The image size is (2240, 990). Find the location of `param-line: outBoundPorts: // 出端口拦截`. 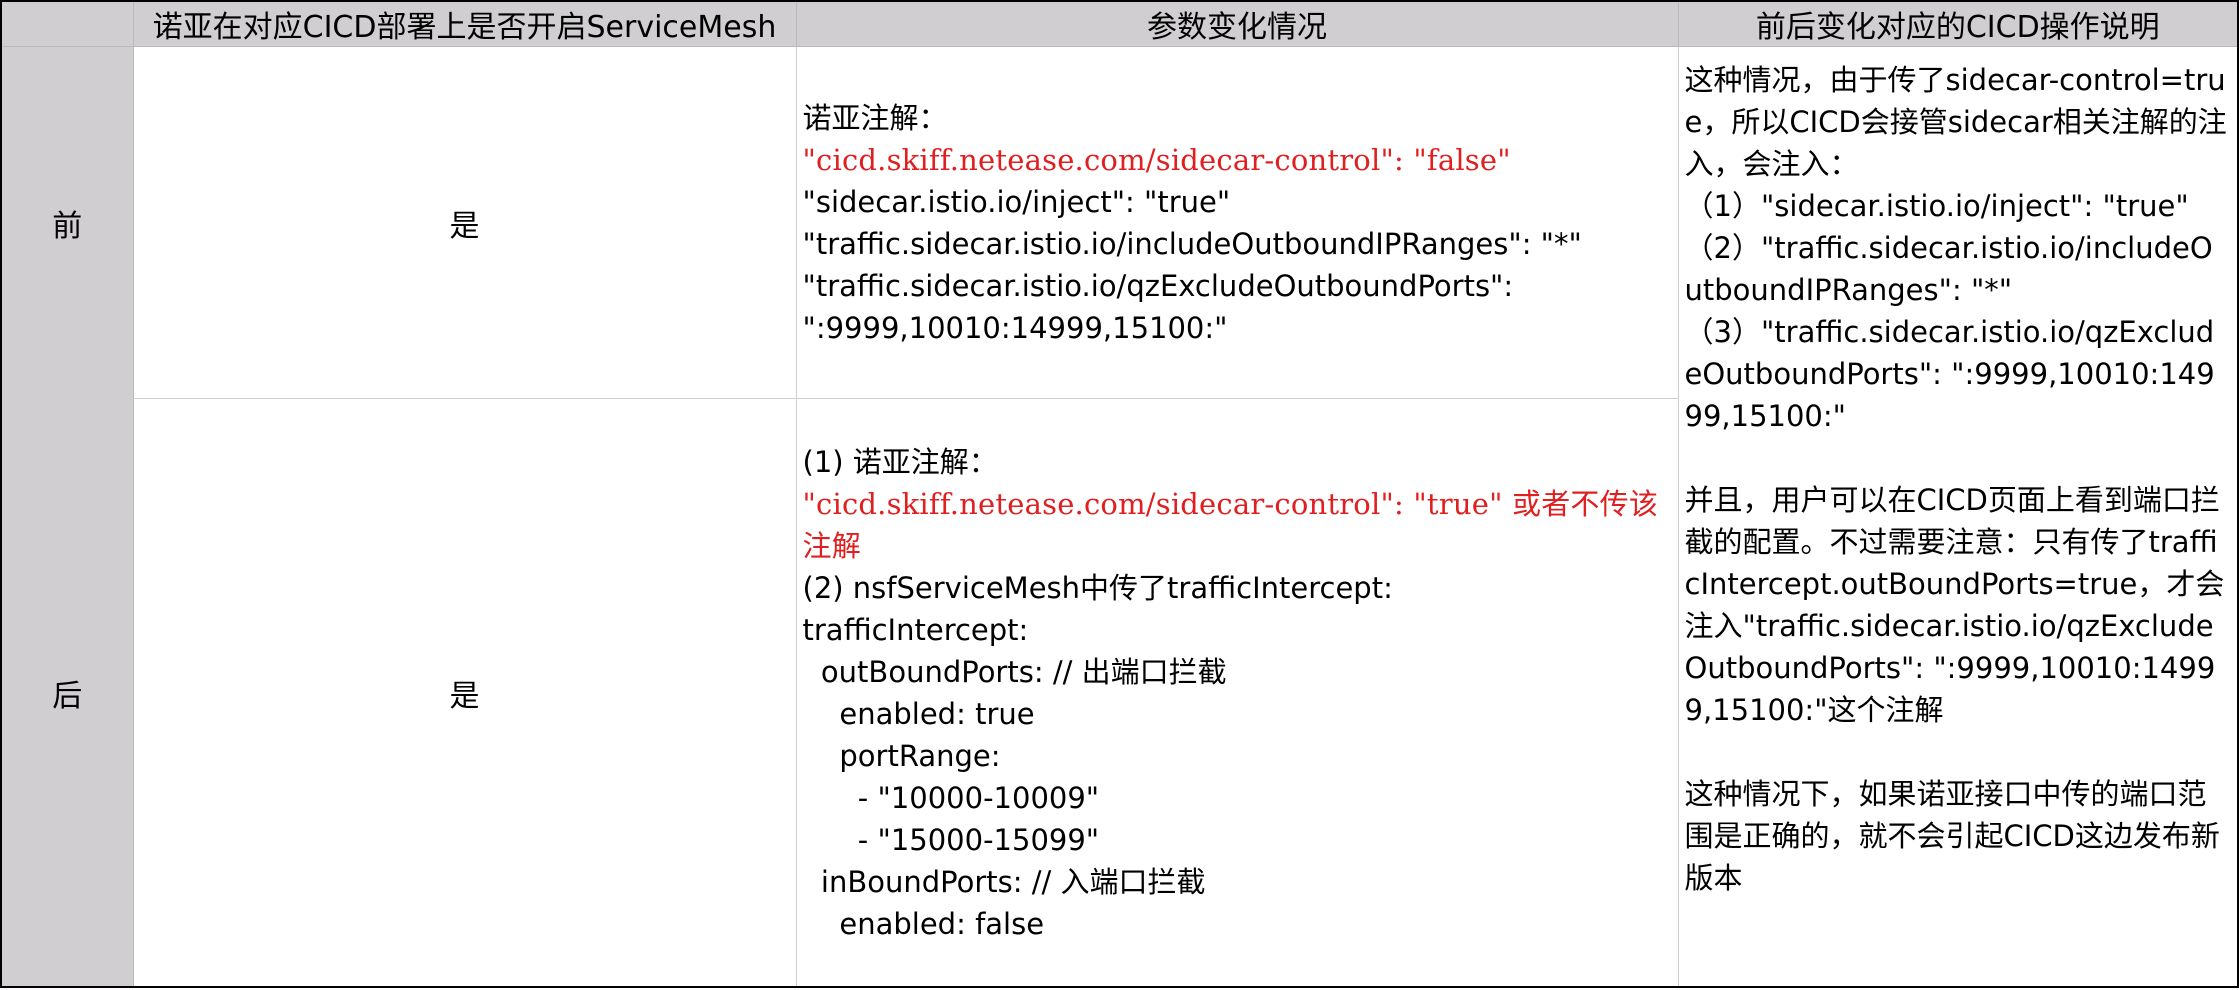

param-line: outBoundPorts: // 出端口拦截 is located at coordinates (1014, 671).